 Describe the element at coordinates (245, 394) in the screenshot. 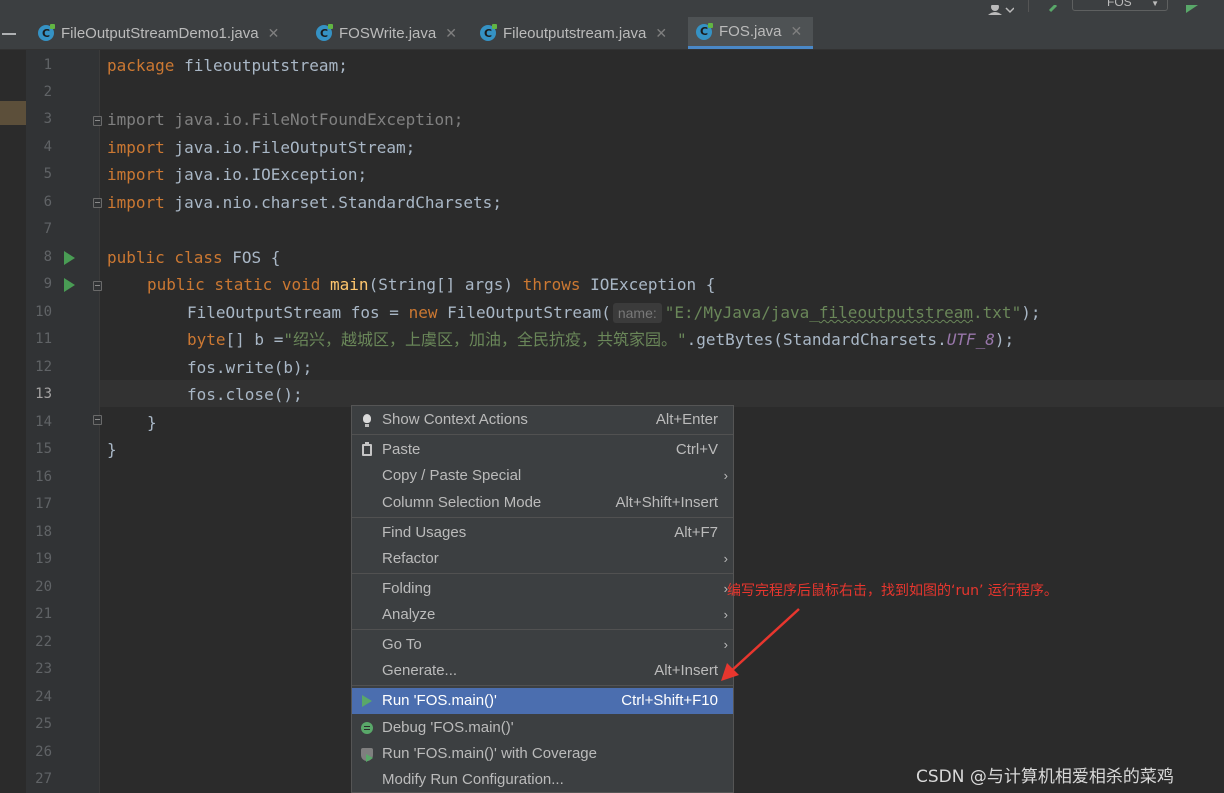

I see `code-line: fos.close();` at that location.